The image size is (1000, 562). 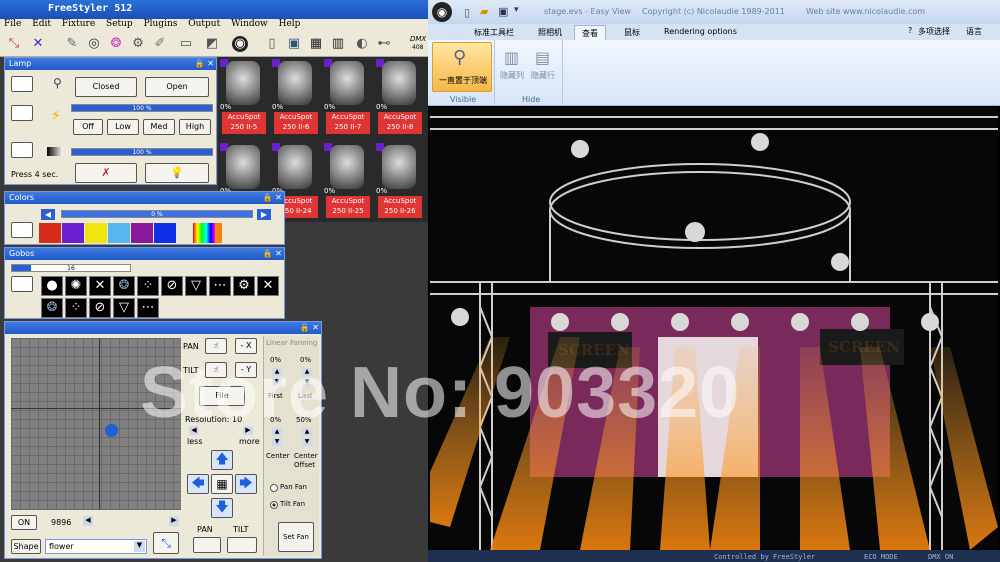 What do you see at coordinates (274, 488) in the screenshot?
I see `pan-fan-radio` at bounding box center [274, 488].